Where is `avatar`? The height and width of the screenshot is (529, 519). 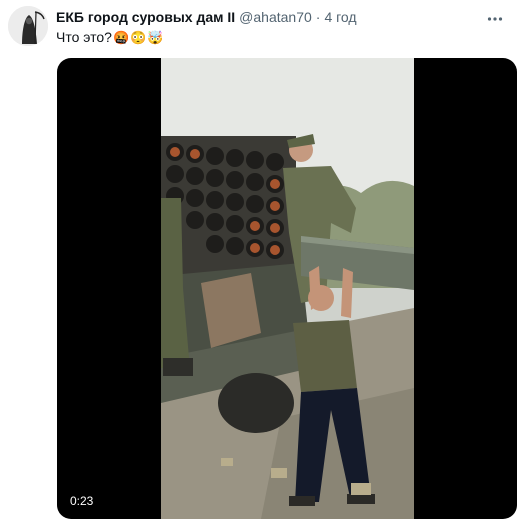
avatar is located at coordinates (28, 26).